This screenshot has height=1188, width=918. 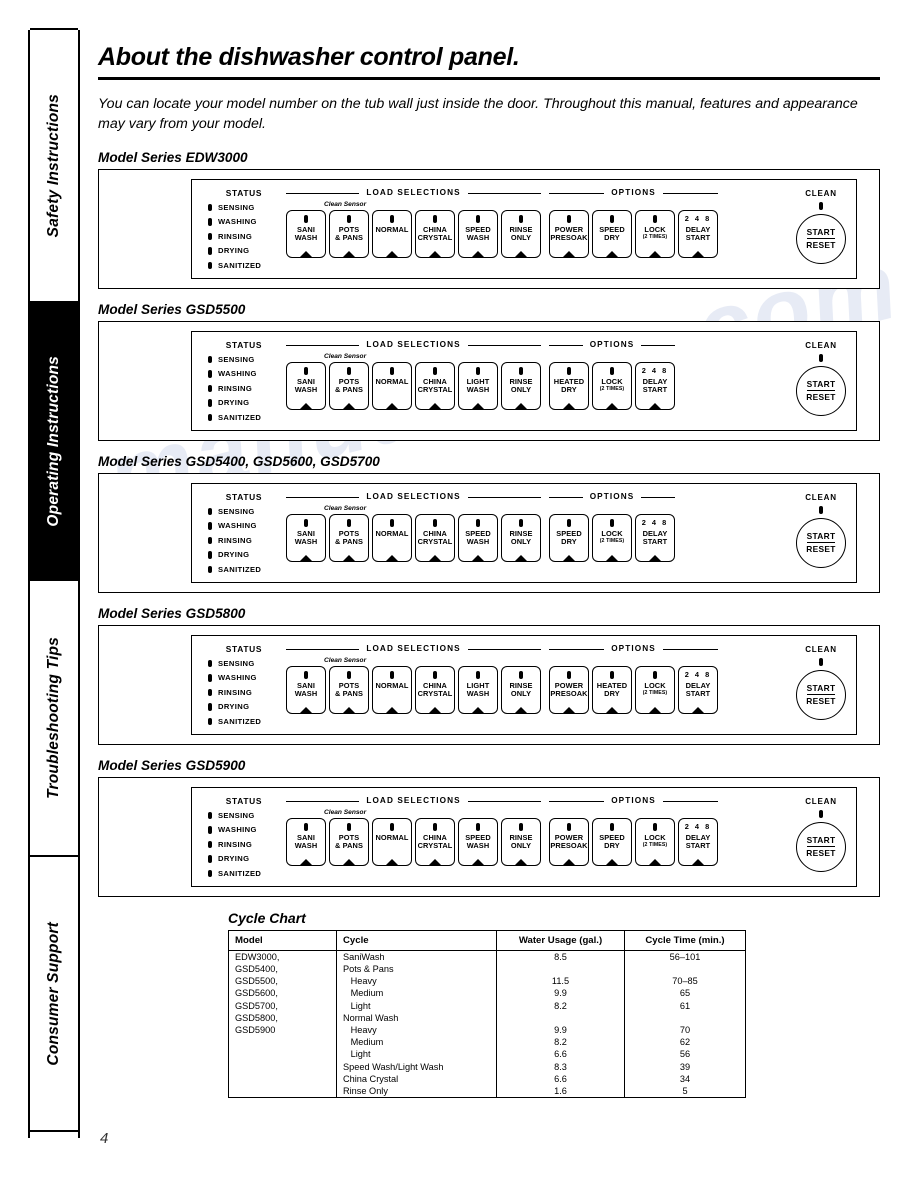 What do you see at coordinates (633, 649) in the screenshot?
I see `group-header: OPTIONS` at bounding box center [633, 649].